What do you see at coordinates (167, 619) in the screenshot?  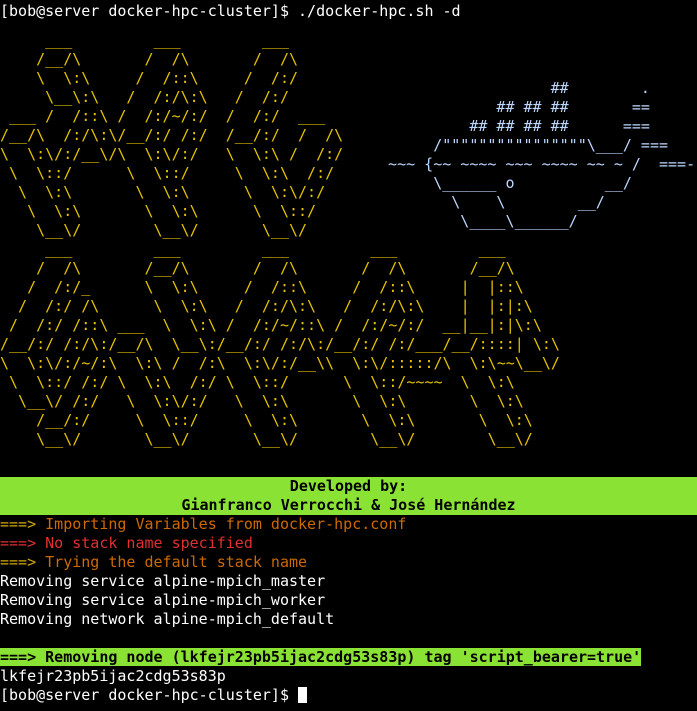 I see `output-line-remove-network: Removing network alpine-mpich_default` at bounding box center [167, 619].